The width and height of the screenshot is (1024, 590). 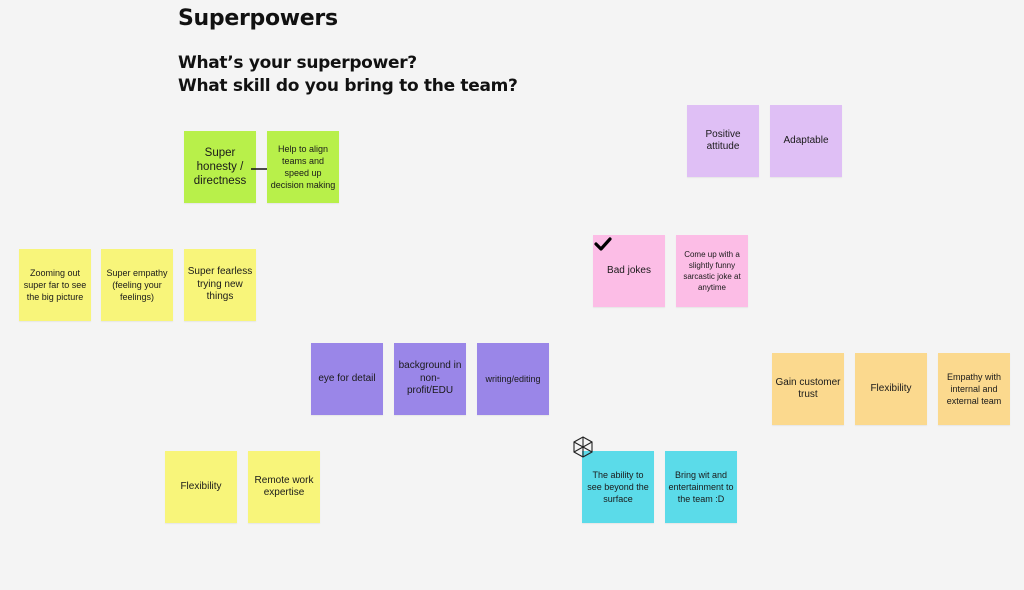 I want to click on sticky-note-text: Super empathy (feeling your feelings), so click(x=137, y=285).